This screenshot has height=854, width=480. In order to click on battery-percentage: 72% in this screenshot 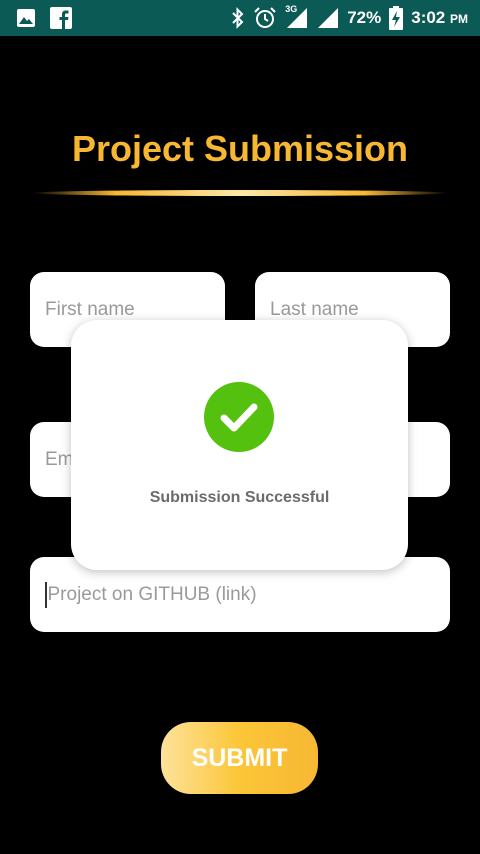, I will do `click(364, 17)`.